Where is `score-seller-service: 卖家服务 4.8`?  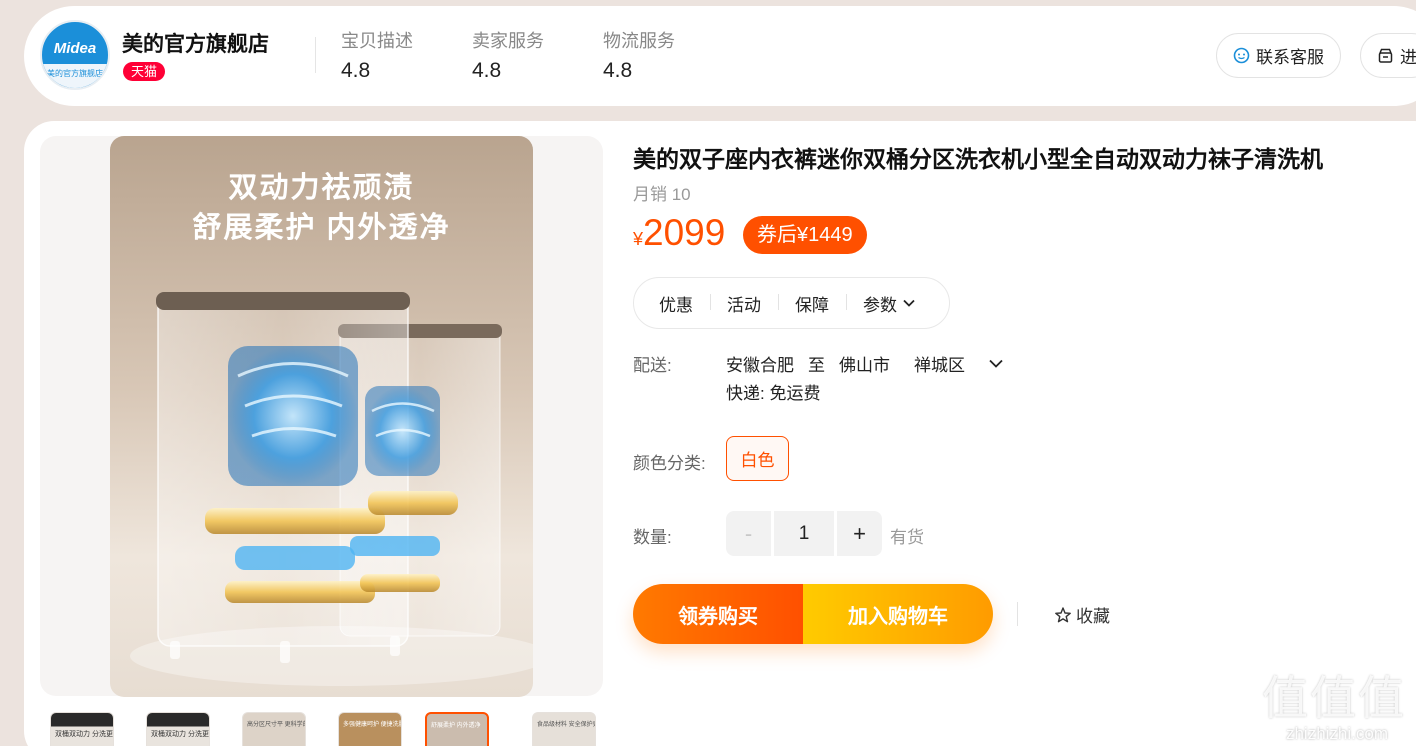 score-seller-service: 卖家服务 4.8 is located at coordinates (508, 55).